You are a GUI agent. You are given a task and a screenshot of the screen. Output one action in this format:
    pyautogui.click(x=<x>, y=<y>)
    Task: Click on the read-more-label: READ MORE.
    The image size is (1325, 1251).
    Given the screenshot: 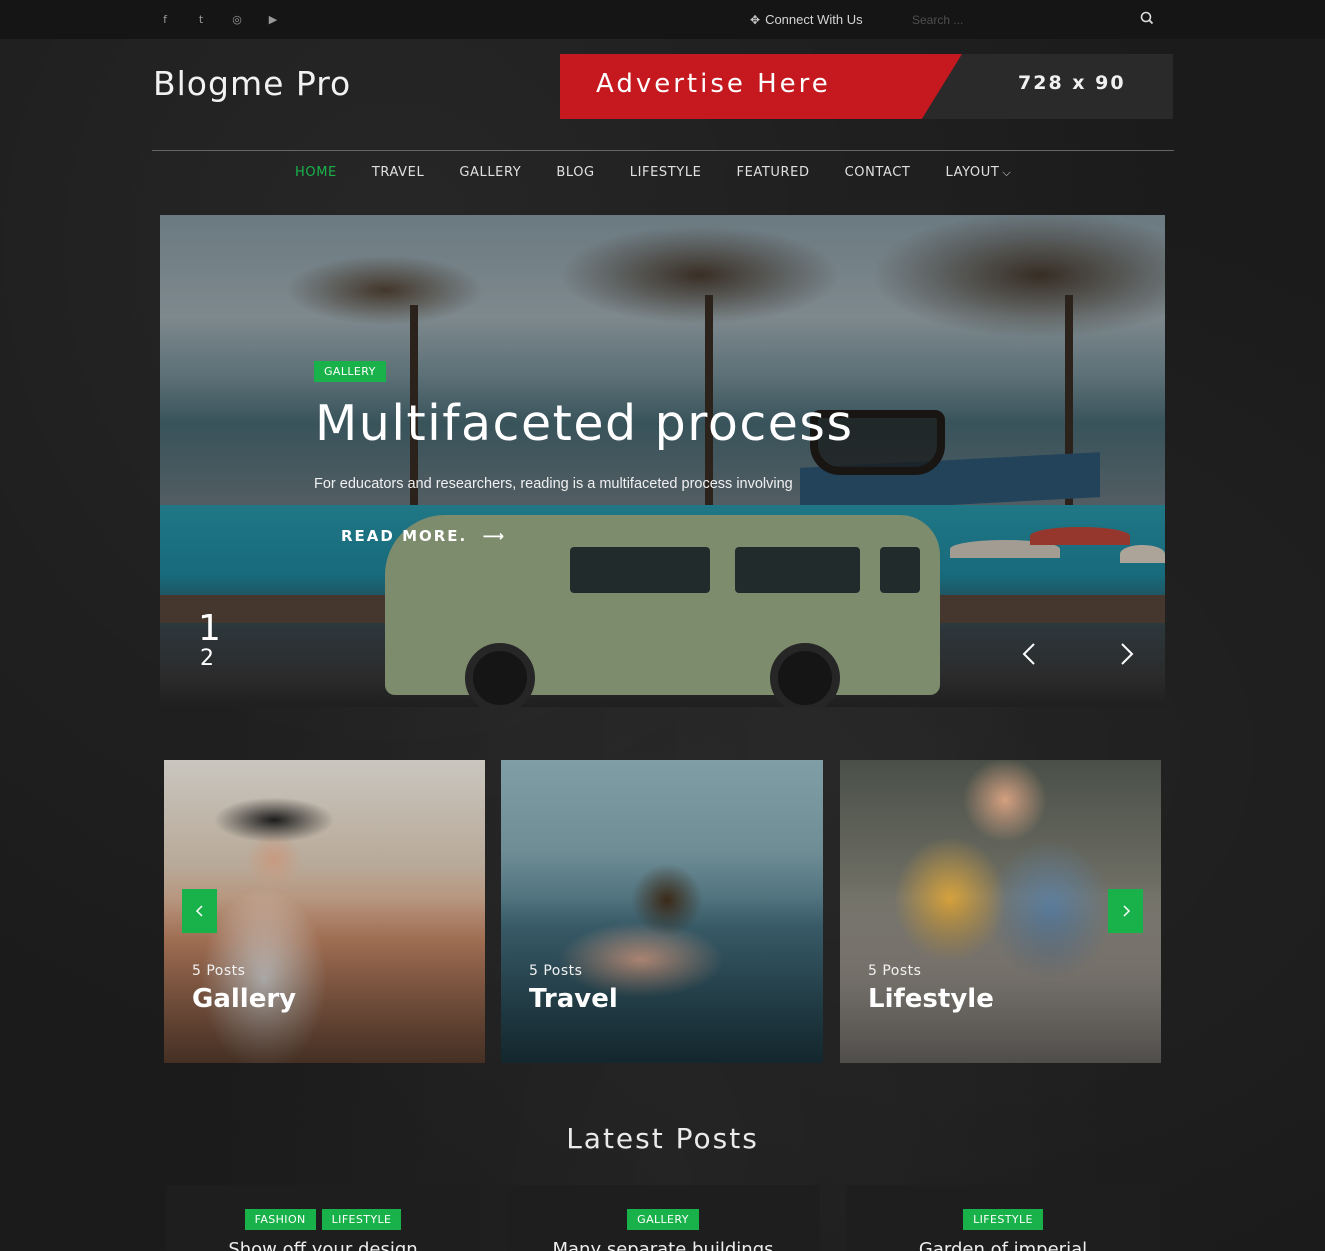 What is the action you would take?
    pyautogui.click(x=404, y=536)
    